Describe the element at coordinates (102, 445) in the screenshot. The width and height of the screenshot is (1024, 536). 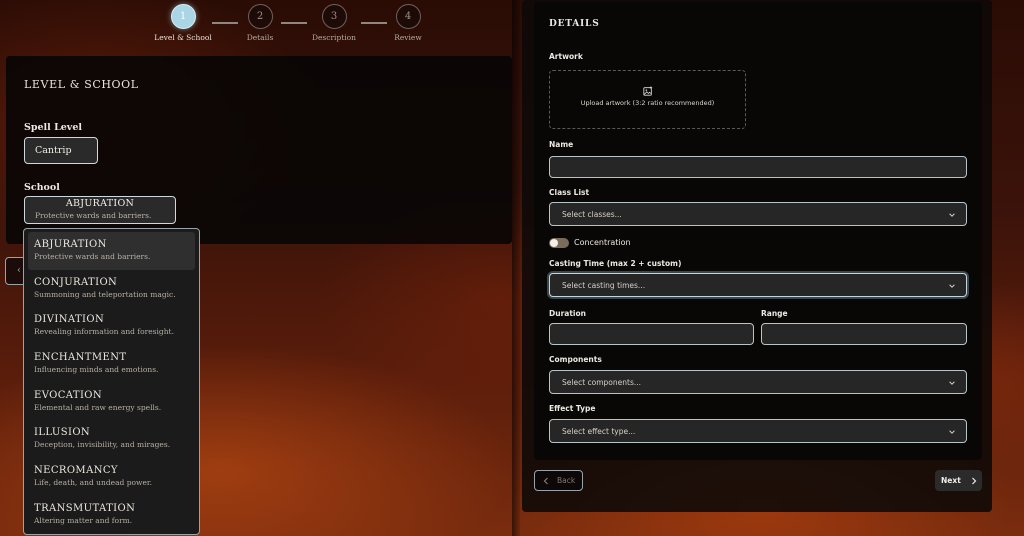
I see `option-description: Deception, invisibility, and mirages.` at that location.